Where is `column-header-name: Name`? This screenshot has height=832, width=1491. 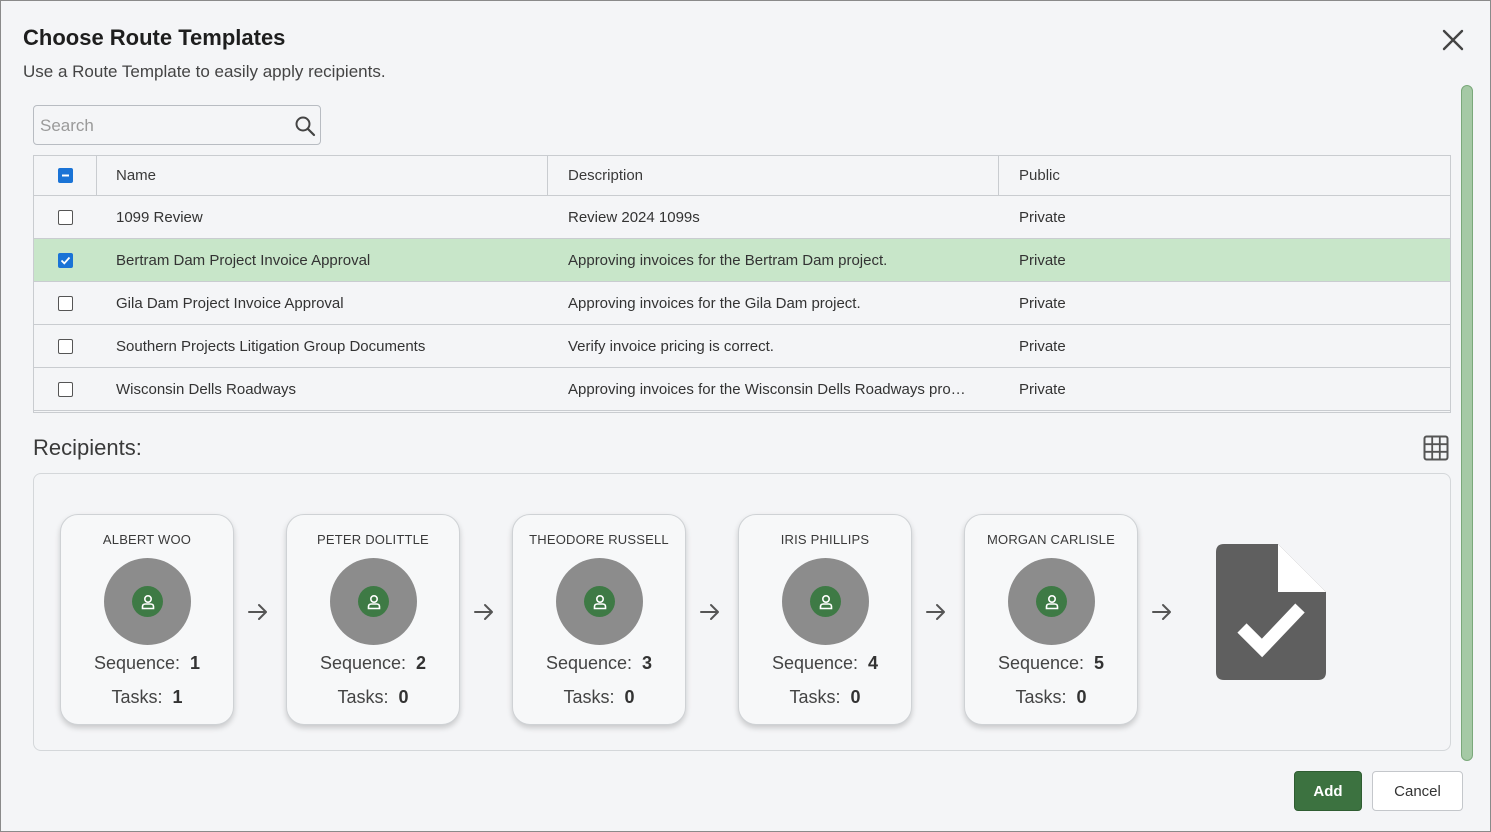 column-header-name: Name is located at coordinates (331, 175).